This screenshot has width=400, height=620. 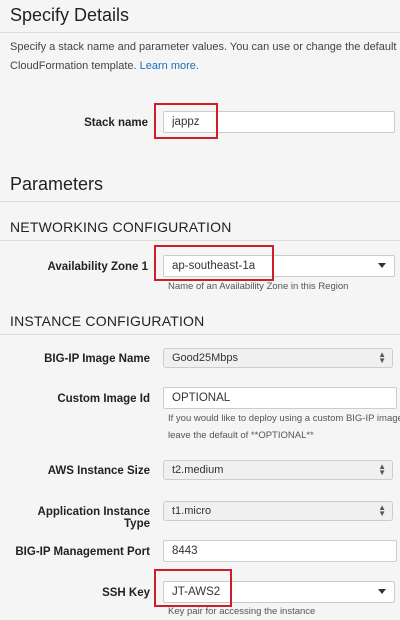 I want to click on parameters-heading: Parameters, so click(x=57, y=184).